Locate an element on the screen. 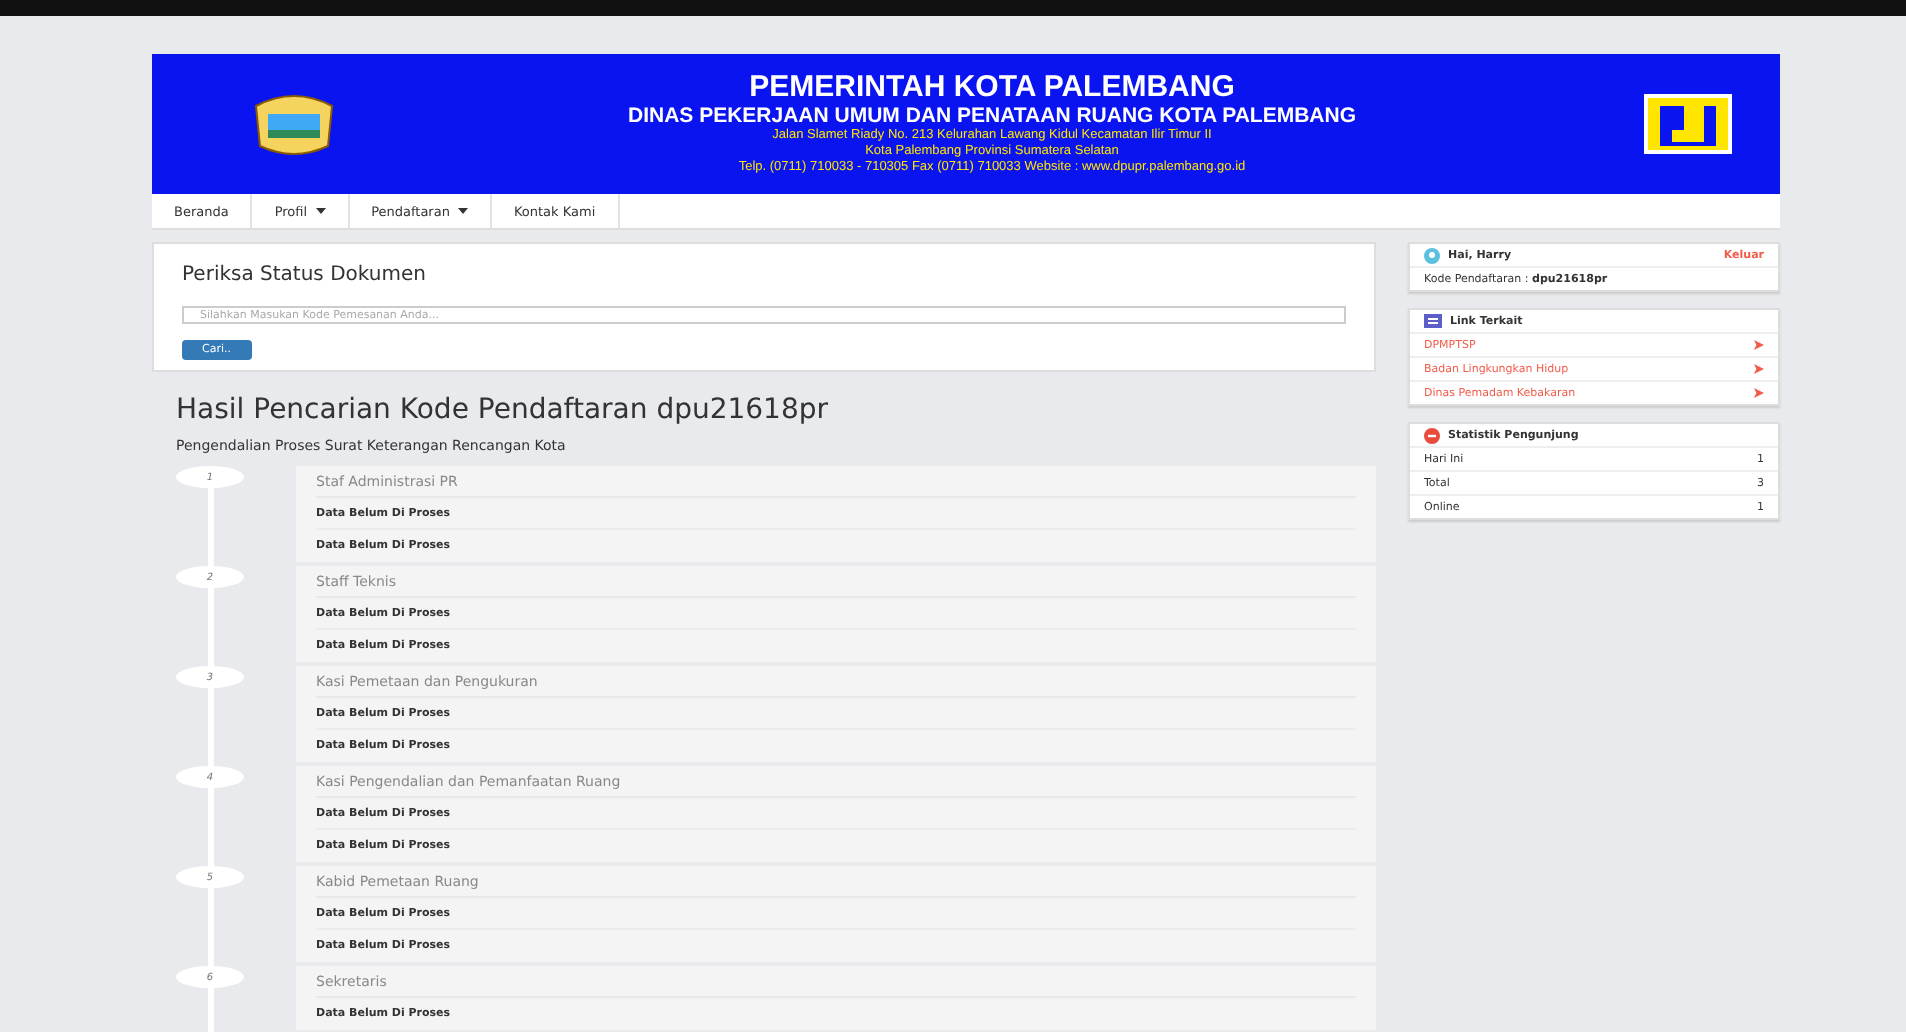  user-icon is located at coordinates (1432, 255).